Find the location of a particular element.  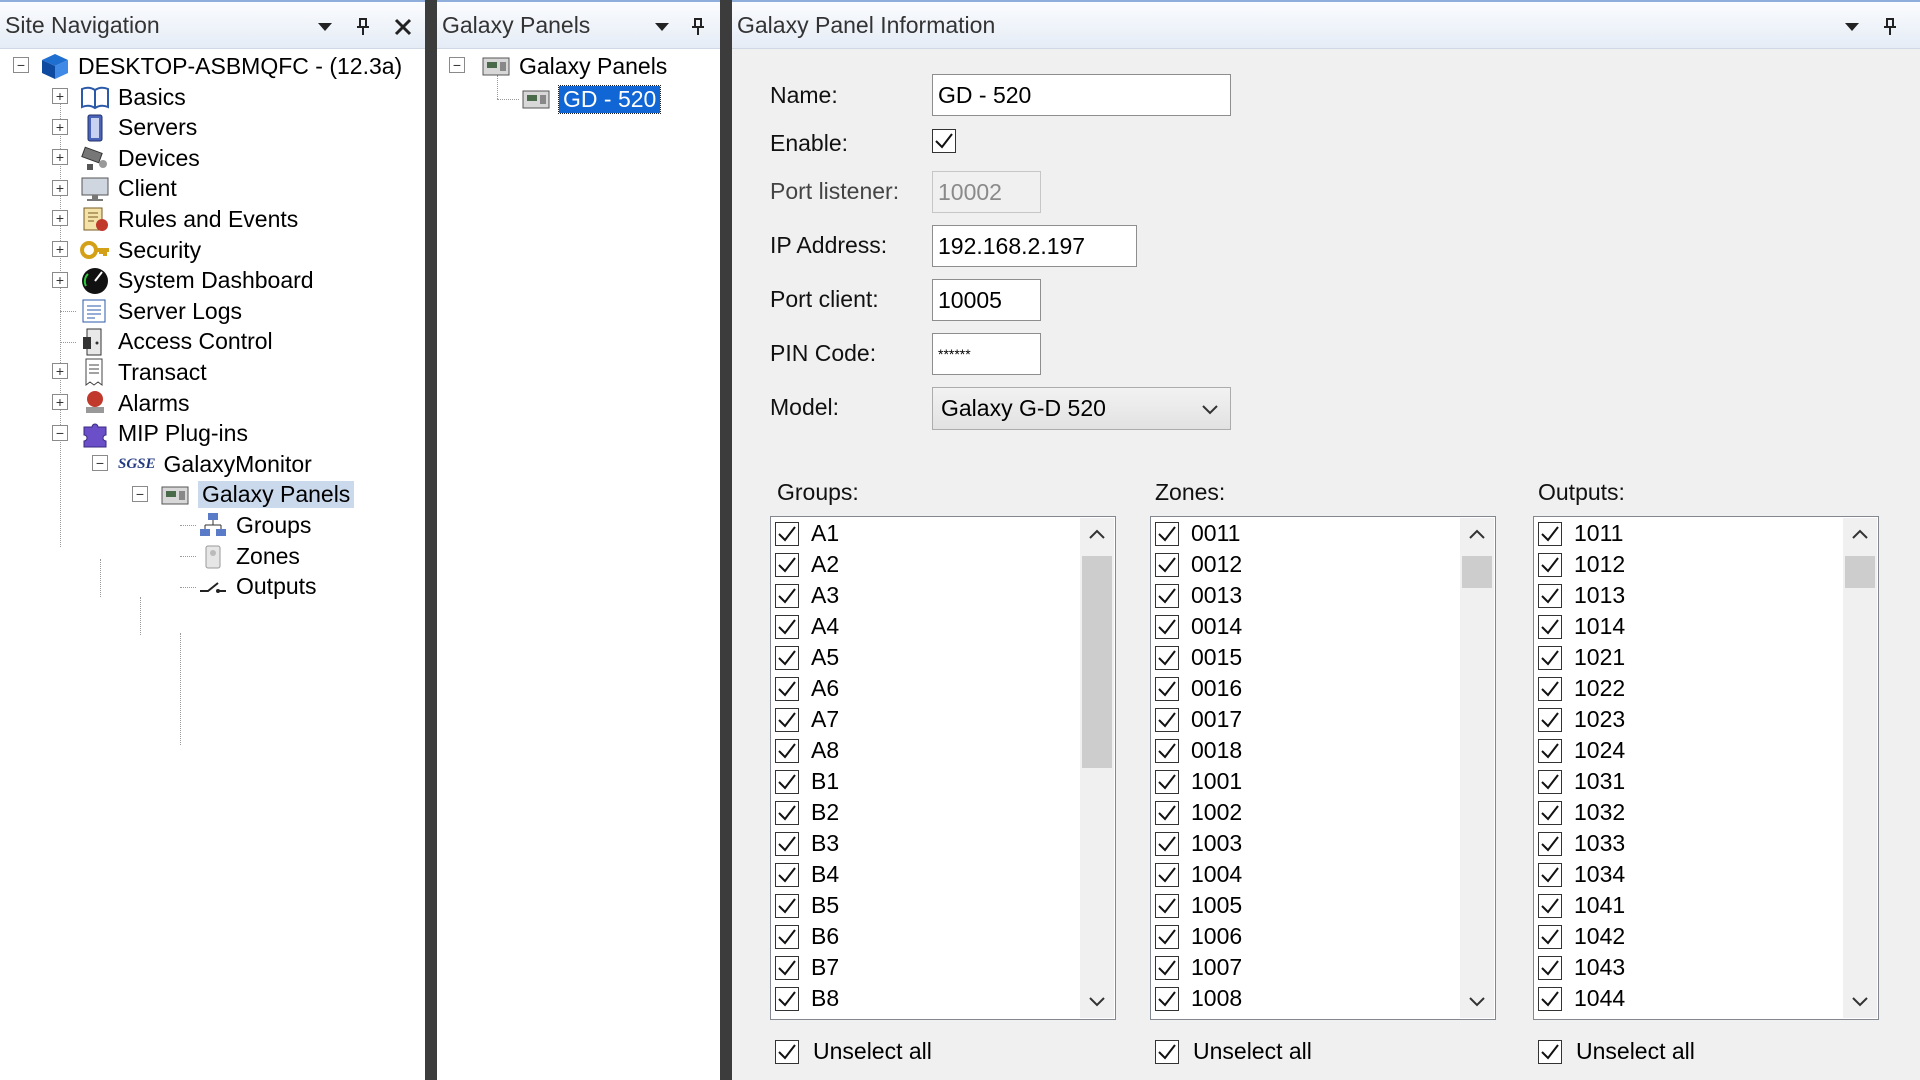

groups-list-item: B2 is located at coordinates (807, 812).